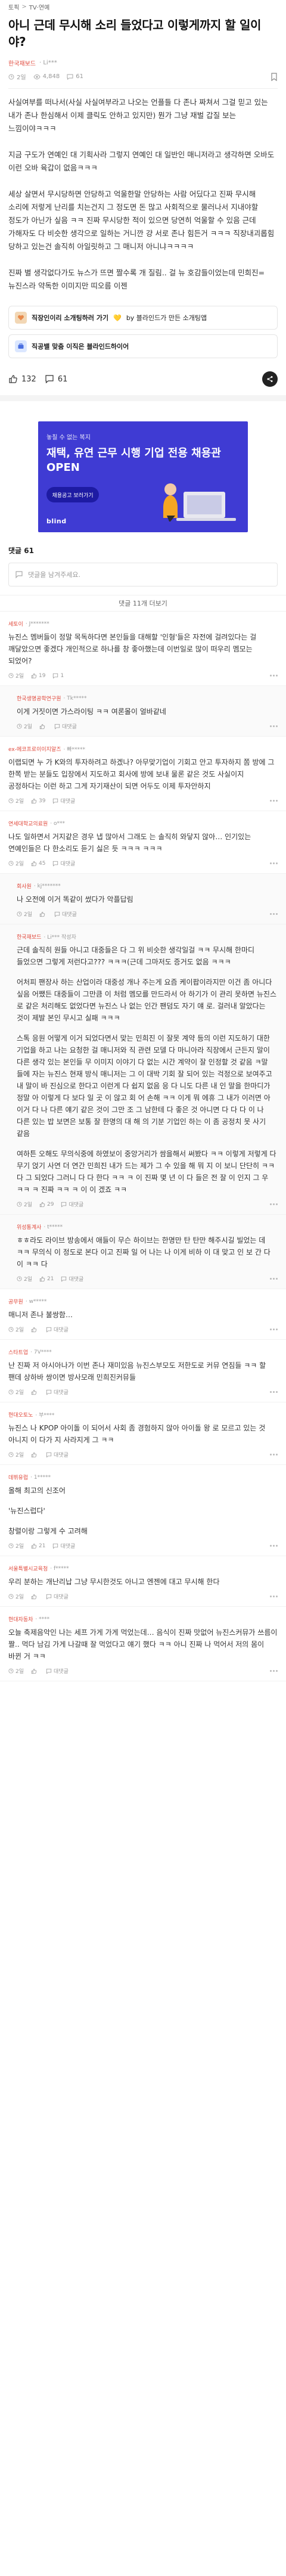 The image size is (286, 2576). I want to click on comment-body: 나 오전에 이거 똑같이 썼다가 악플답림, so click(147, 899).